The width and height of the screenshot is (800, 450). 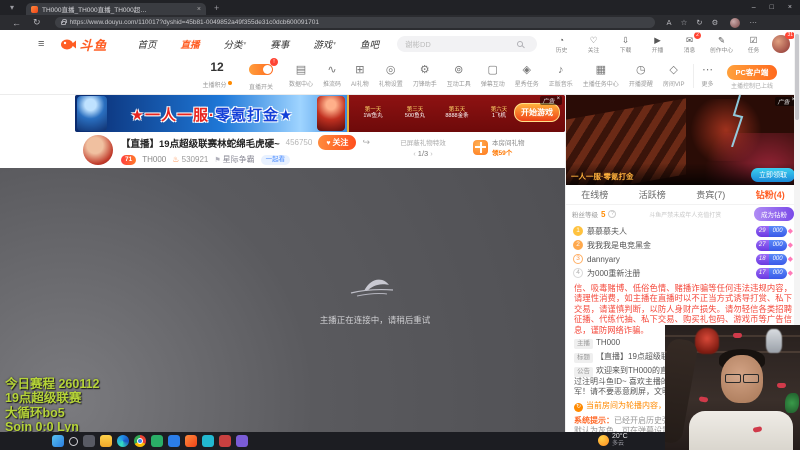 I want to click on anchor-score: 12 主播积分, so click(x=217, y=76).